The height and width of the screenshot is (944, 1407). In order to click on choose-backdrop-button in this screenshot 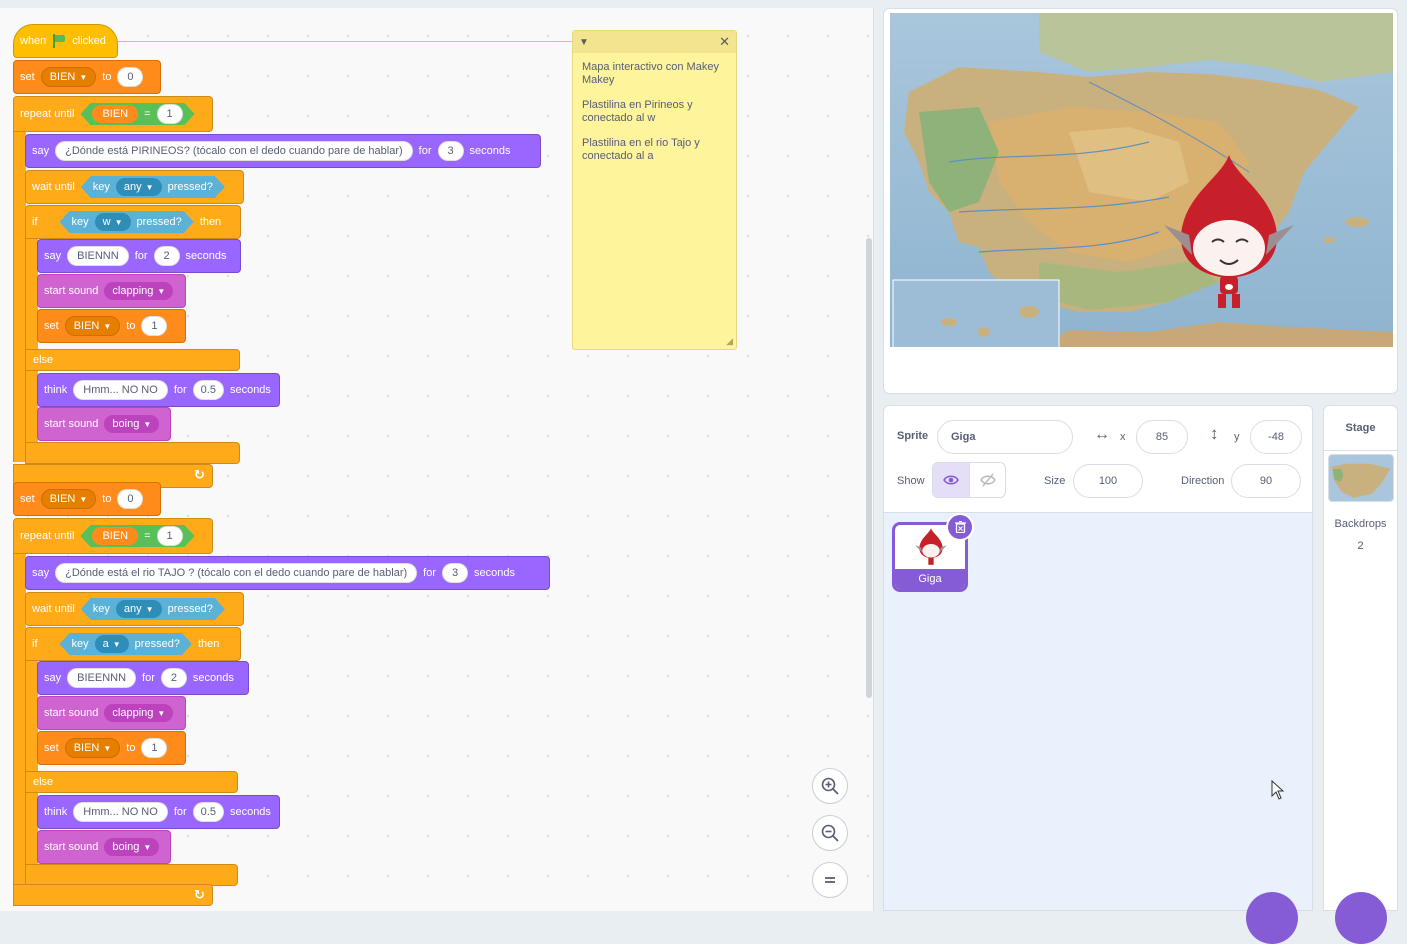, I will do `click(1361, 918)`.